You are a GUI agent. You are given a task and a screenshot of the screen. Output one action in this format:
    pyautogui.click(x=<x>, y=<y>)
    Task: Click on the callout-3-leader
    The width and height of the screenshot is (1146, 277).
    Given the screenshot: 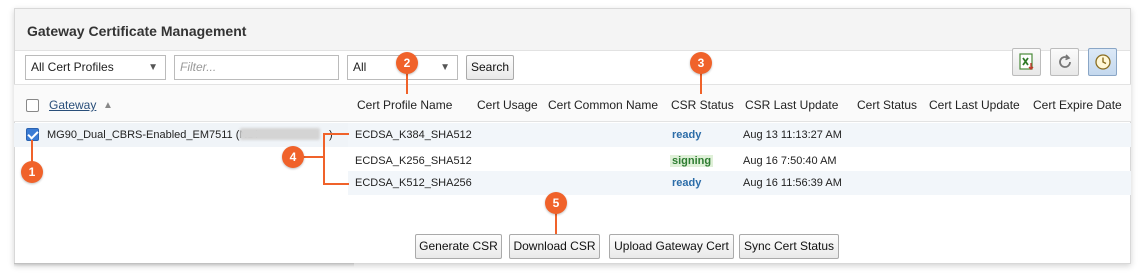 What is the action you would take?
    pyautogui.click(x=701, y=83)
    